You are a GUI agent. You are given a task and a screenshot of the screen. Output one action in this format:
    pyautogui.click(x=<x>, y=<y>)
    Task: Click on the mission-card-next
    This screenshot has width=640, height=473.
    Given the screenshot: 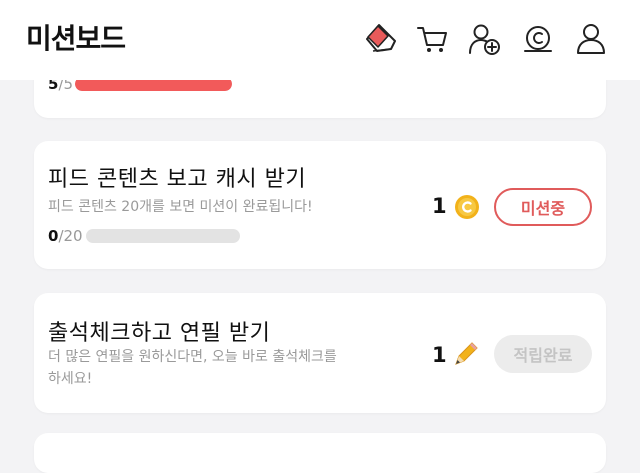 What is the action you would take?
    pyautogui.click(x=320, y=453)
    